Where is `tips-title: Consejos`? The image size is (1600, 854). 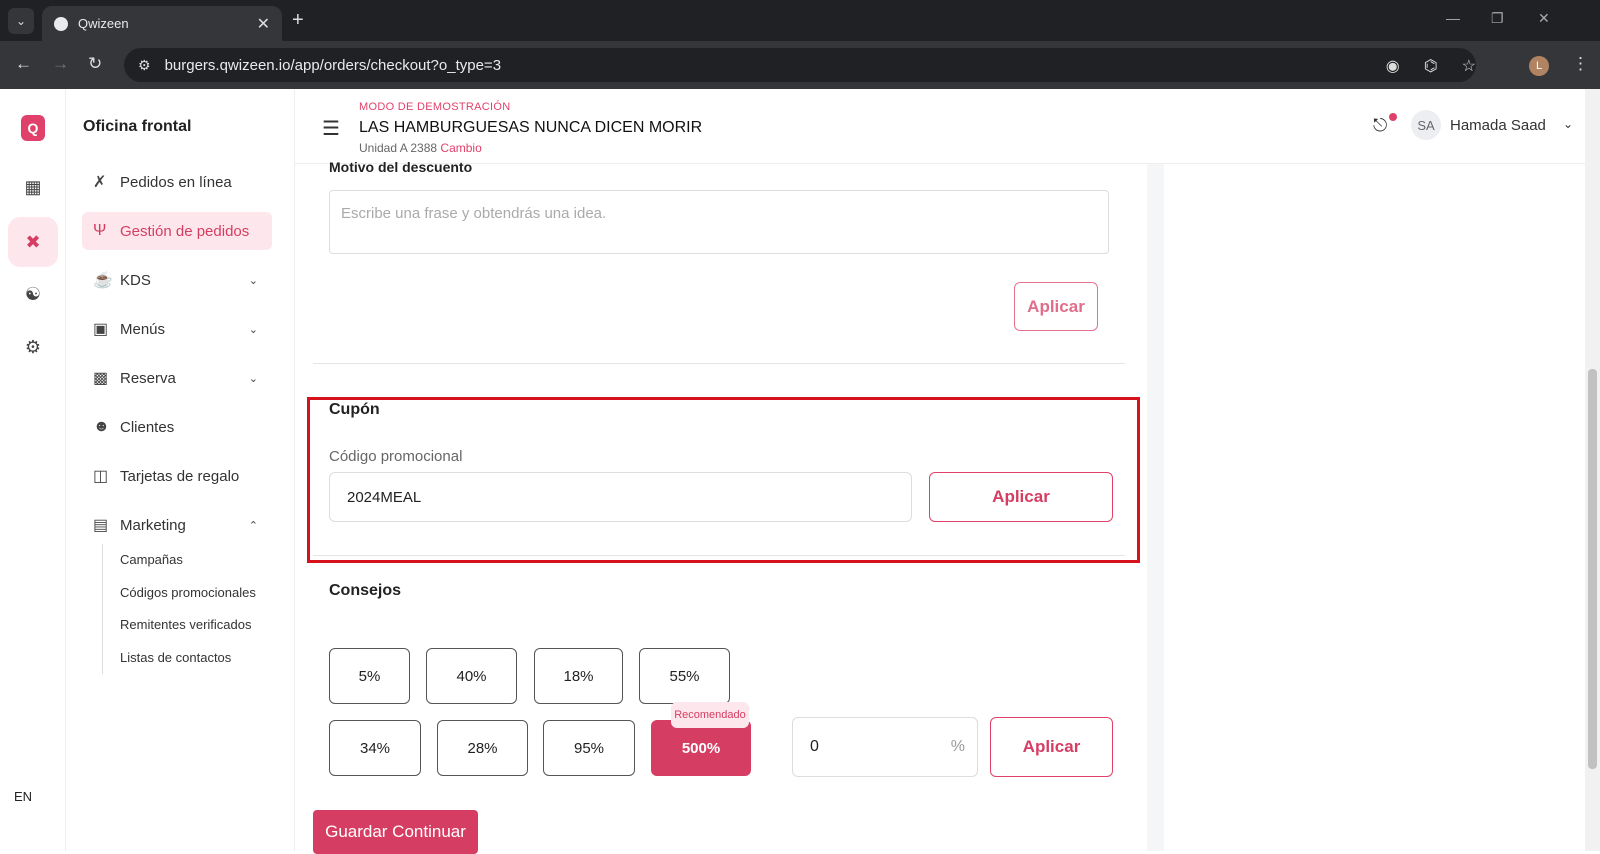 tips-title: Consejos is located at coordinates (365, 590).